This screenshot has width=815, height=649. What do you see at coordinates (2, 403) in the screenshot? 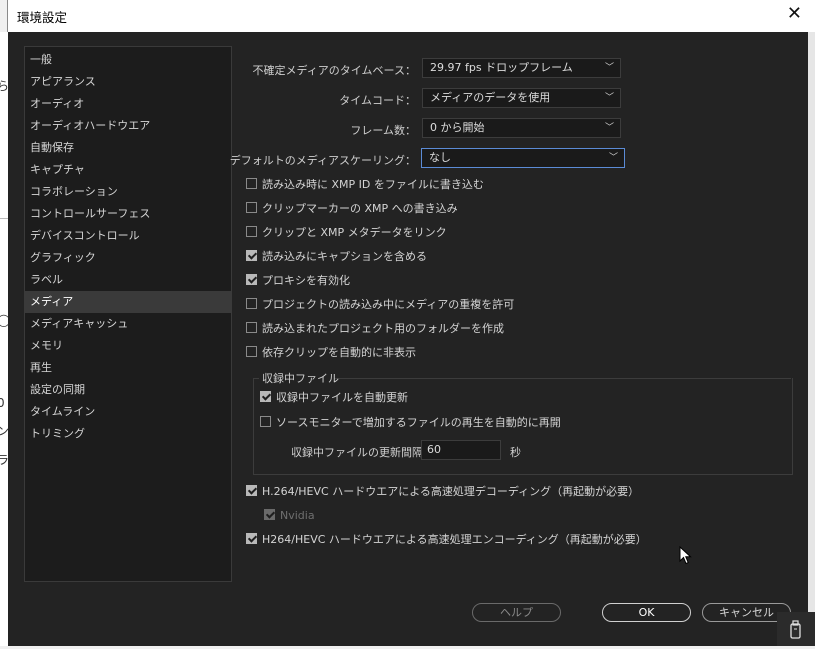
I see `background-text-fragment: 0` at bounding box center [2, 403].